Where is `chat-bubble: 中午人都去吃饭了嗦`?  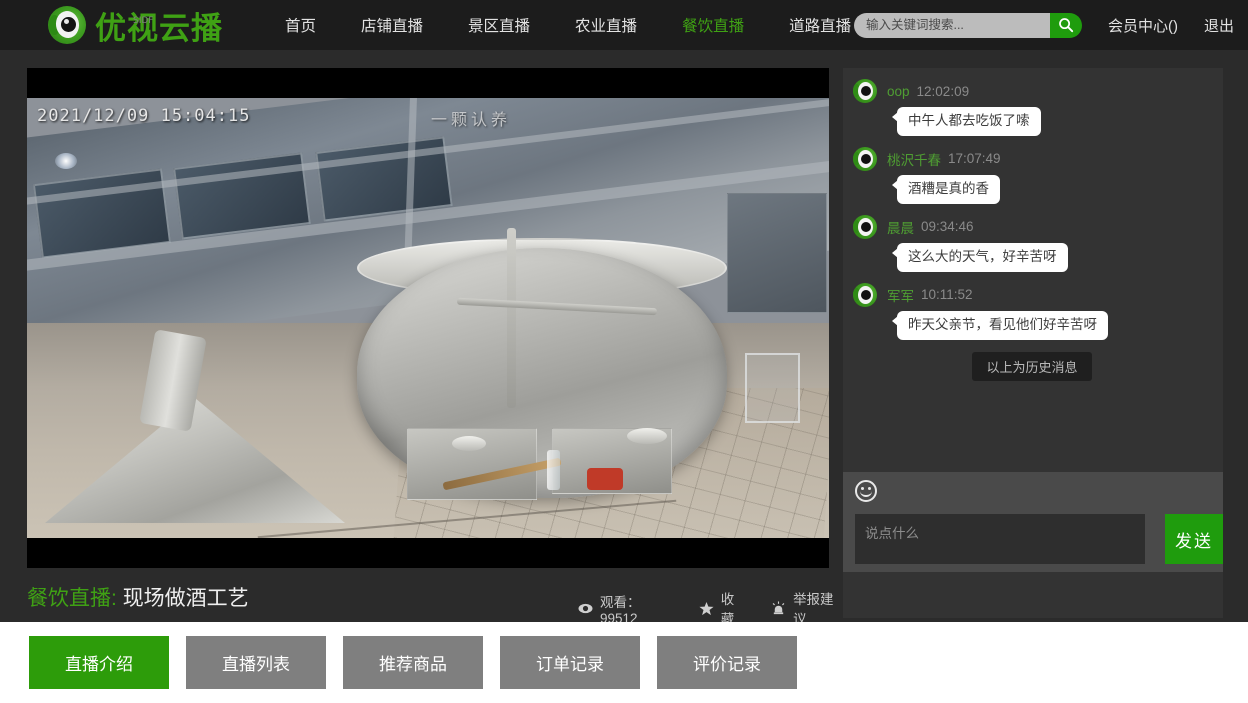
chat-bubble: 中午人都去吃饭了嗦 is located at coordinates (966, 121).